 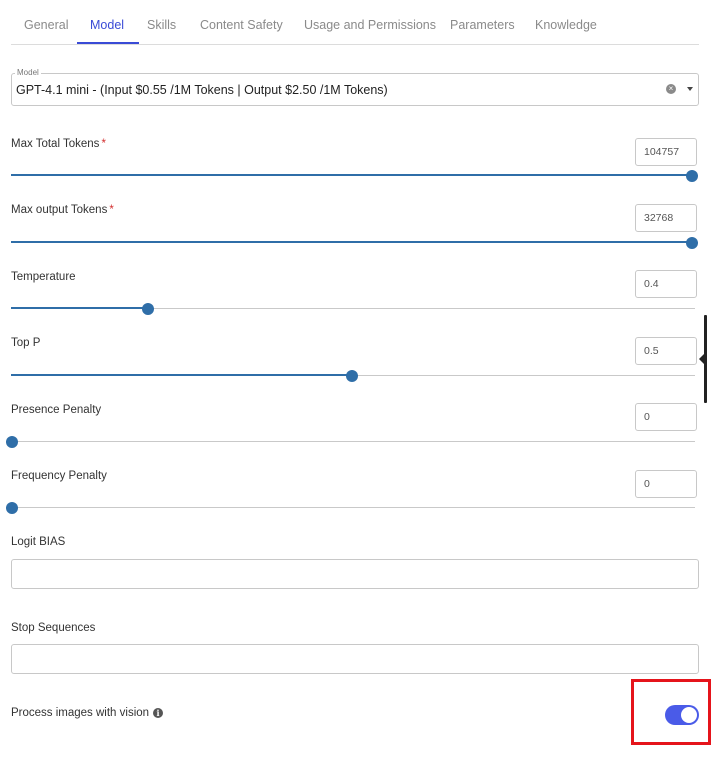 I want to click on presence-penalty-input: 0, so click(x=666, y=417).